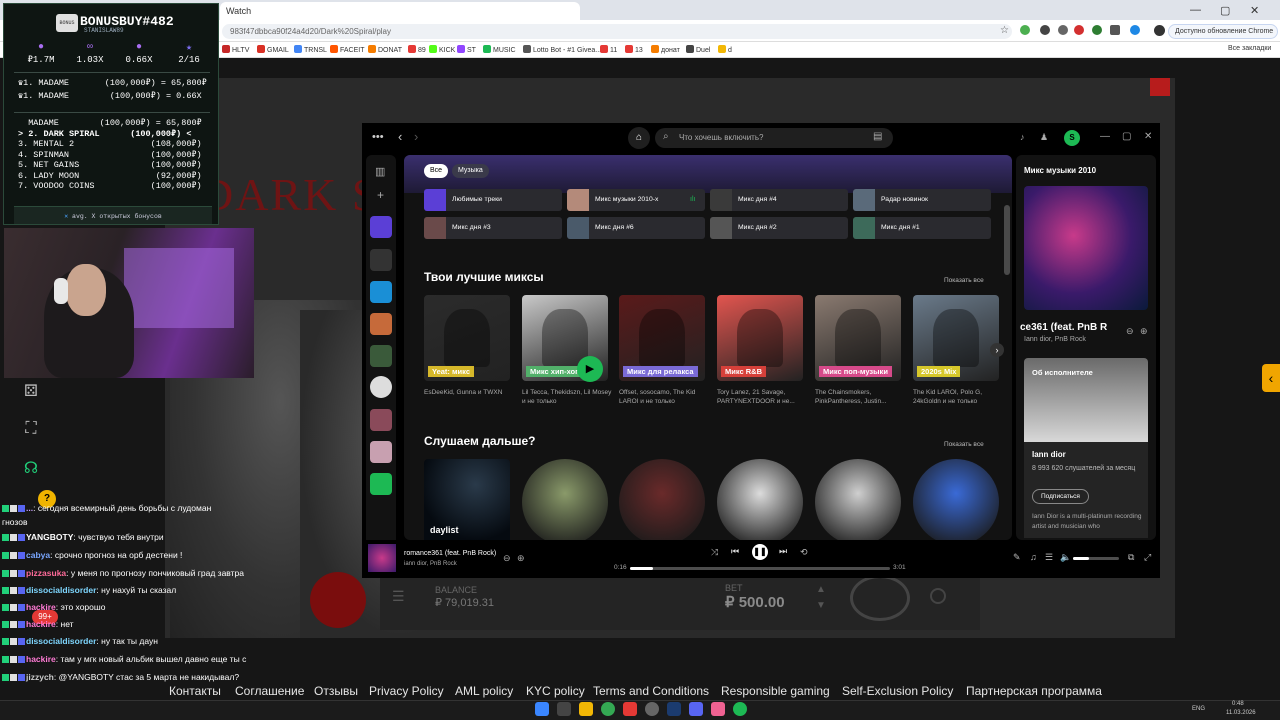  I want to click on profile-avatar, so click(1159, 30).